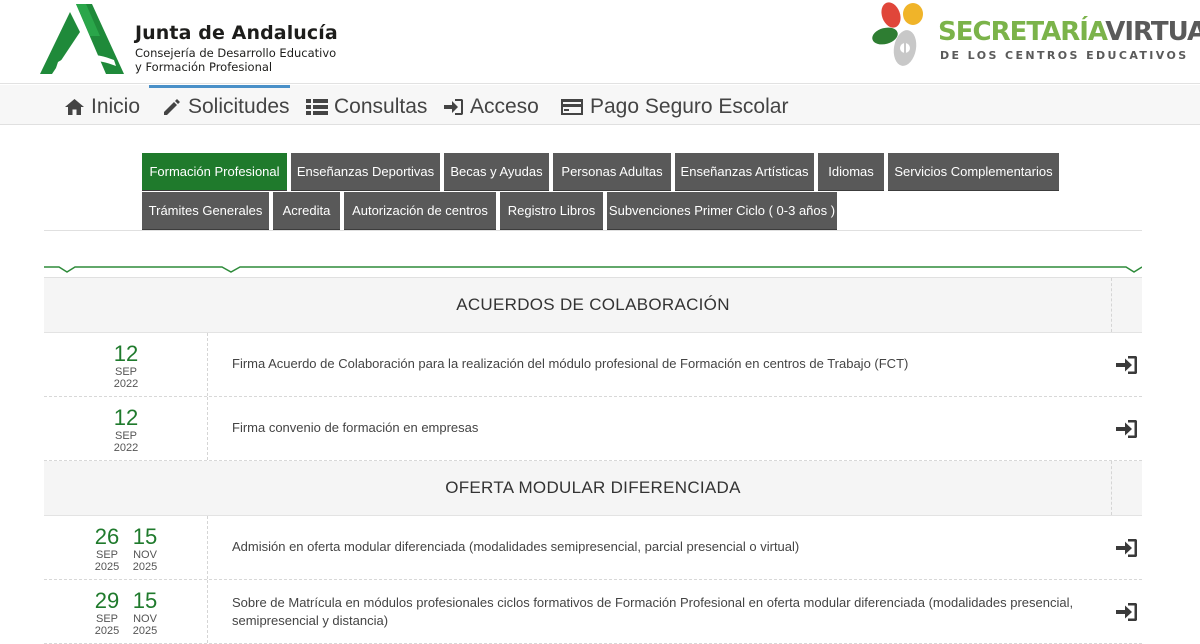 Image resolution: width=1200 pixels, height=644 pixels. I want to click on cat-formacion-profesional: Formación Profesional, so click(214, 172).